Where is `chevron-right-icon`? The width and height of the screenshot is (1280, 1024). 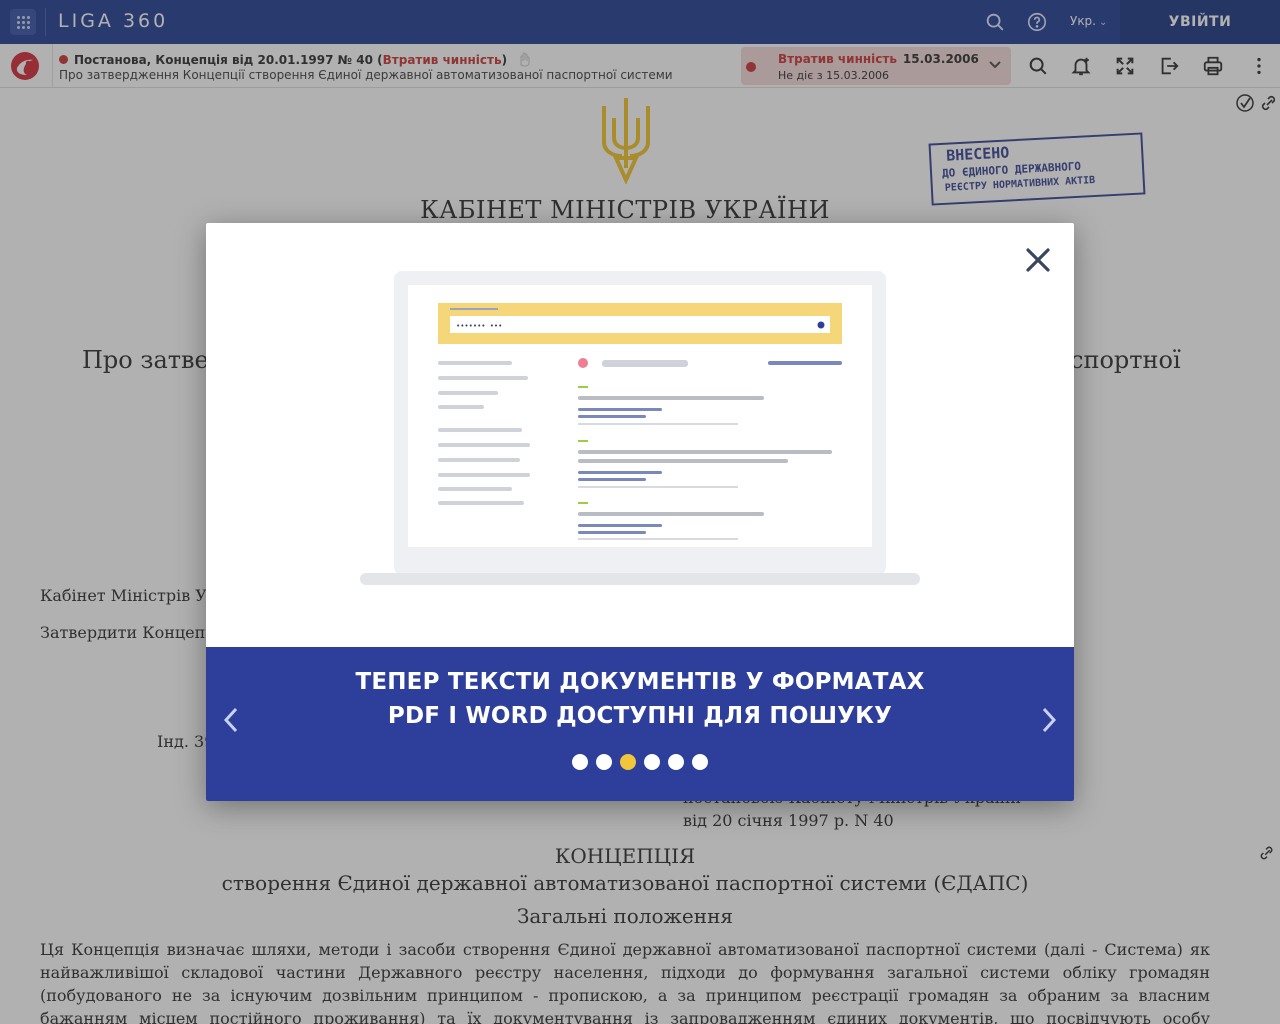
chevron-right-icon is located at coordinates (1049, 720).